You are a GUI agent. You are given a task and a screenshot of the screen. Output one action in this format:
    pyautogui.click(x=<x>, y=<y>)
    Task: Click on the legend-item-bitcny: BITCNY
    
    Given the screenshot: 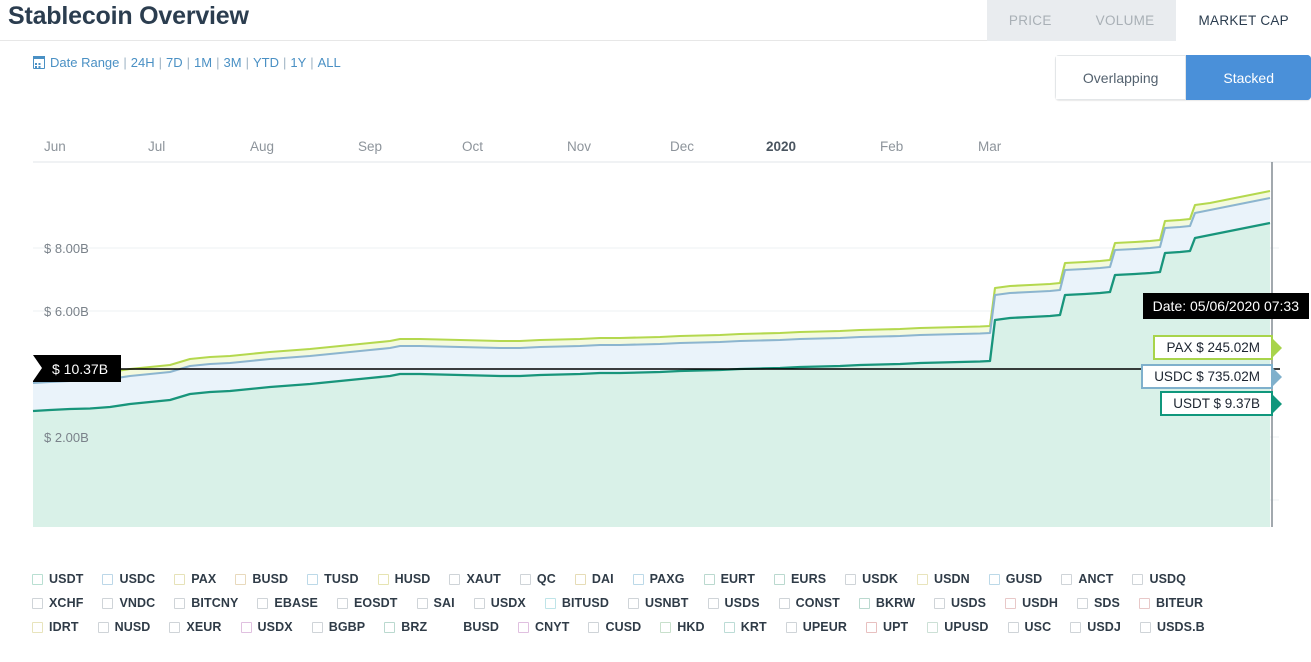 What is the action you would take?
    pyautogui.click(x=206, y=603)
    